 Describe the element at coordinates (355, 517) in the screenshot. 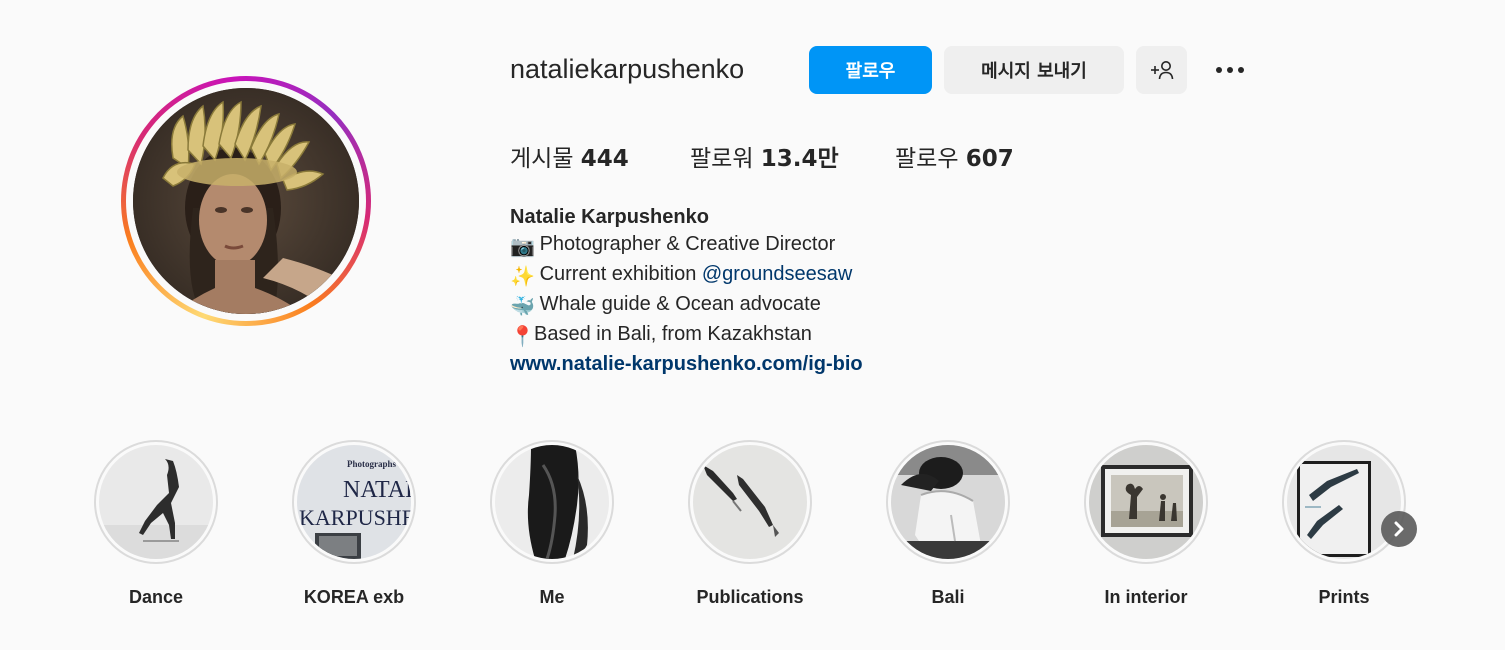

I see `svg-text: KARPUSHEN` at that location.